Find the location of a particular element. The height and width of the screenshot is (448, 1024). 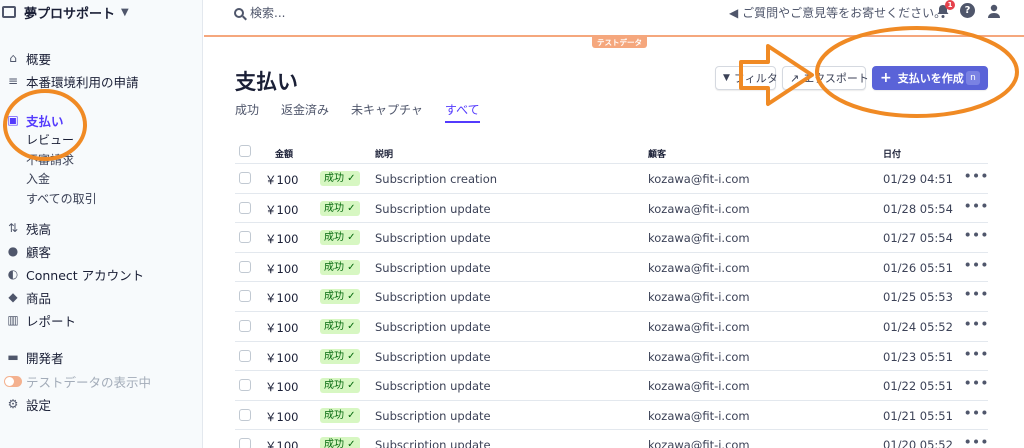

sidebar-subitem-disputes: 不審請求 is located at coordinates (50, 160).